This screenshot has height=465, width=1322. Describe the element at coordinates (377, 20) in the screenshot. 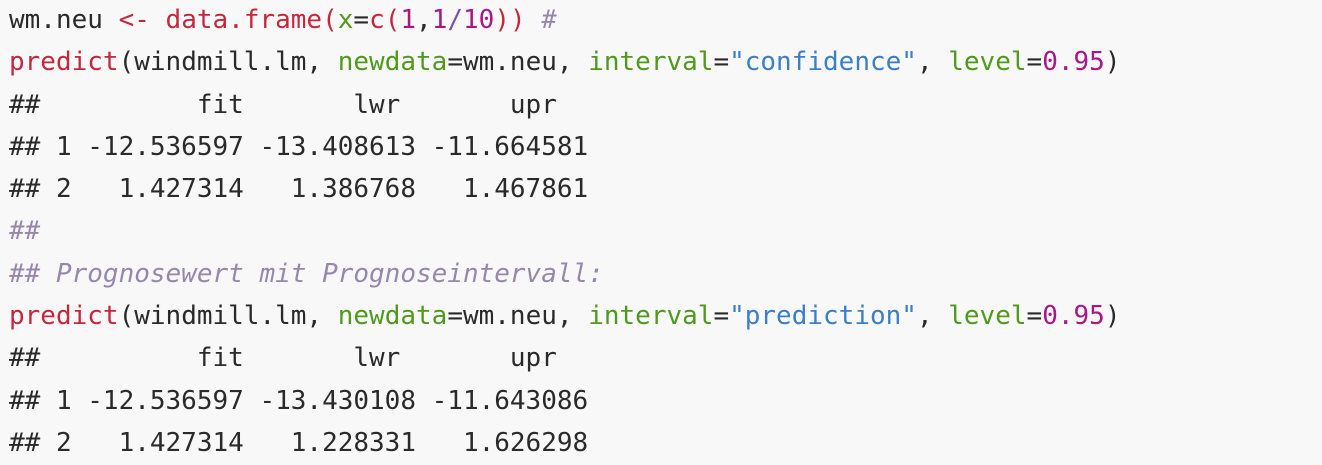

I see `function-name: c` at that location.